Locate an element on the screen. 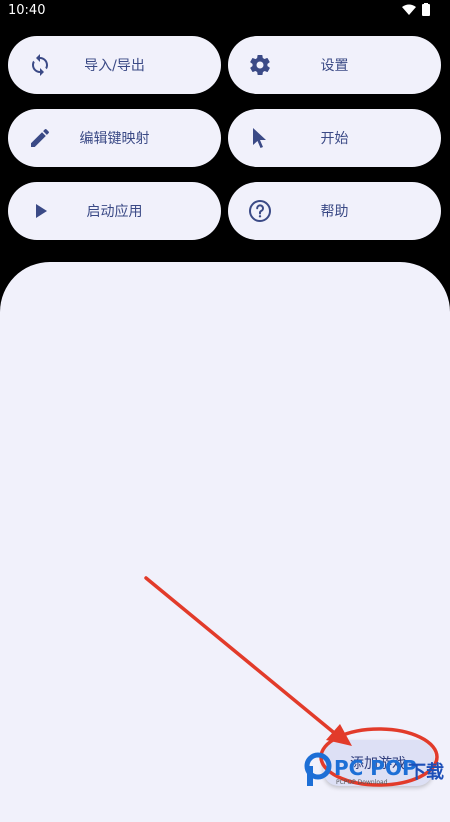 The width and height of the screenshot is (450, 822). play-icon is located at coordinates (41, 211).